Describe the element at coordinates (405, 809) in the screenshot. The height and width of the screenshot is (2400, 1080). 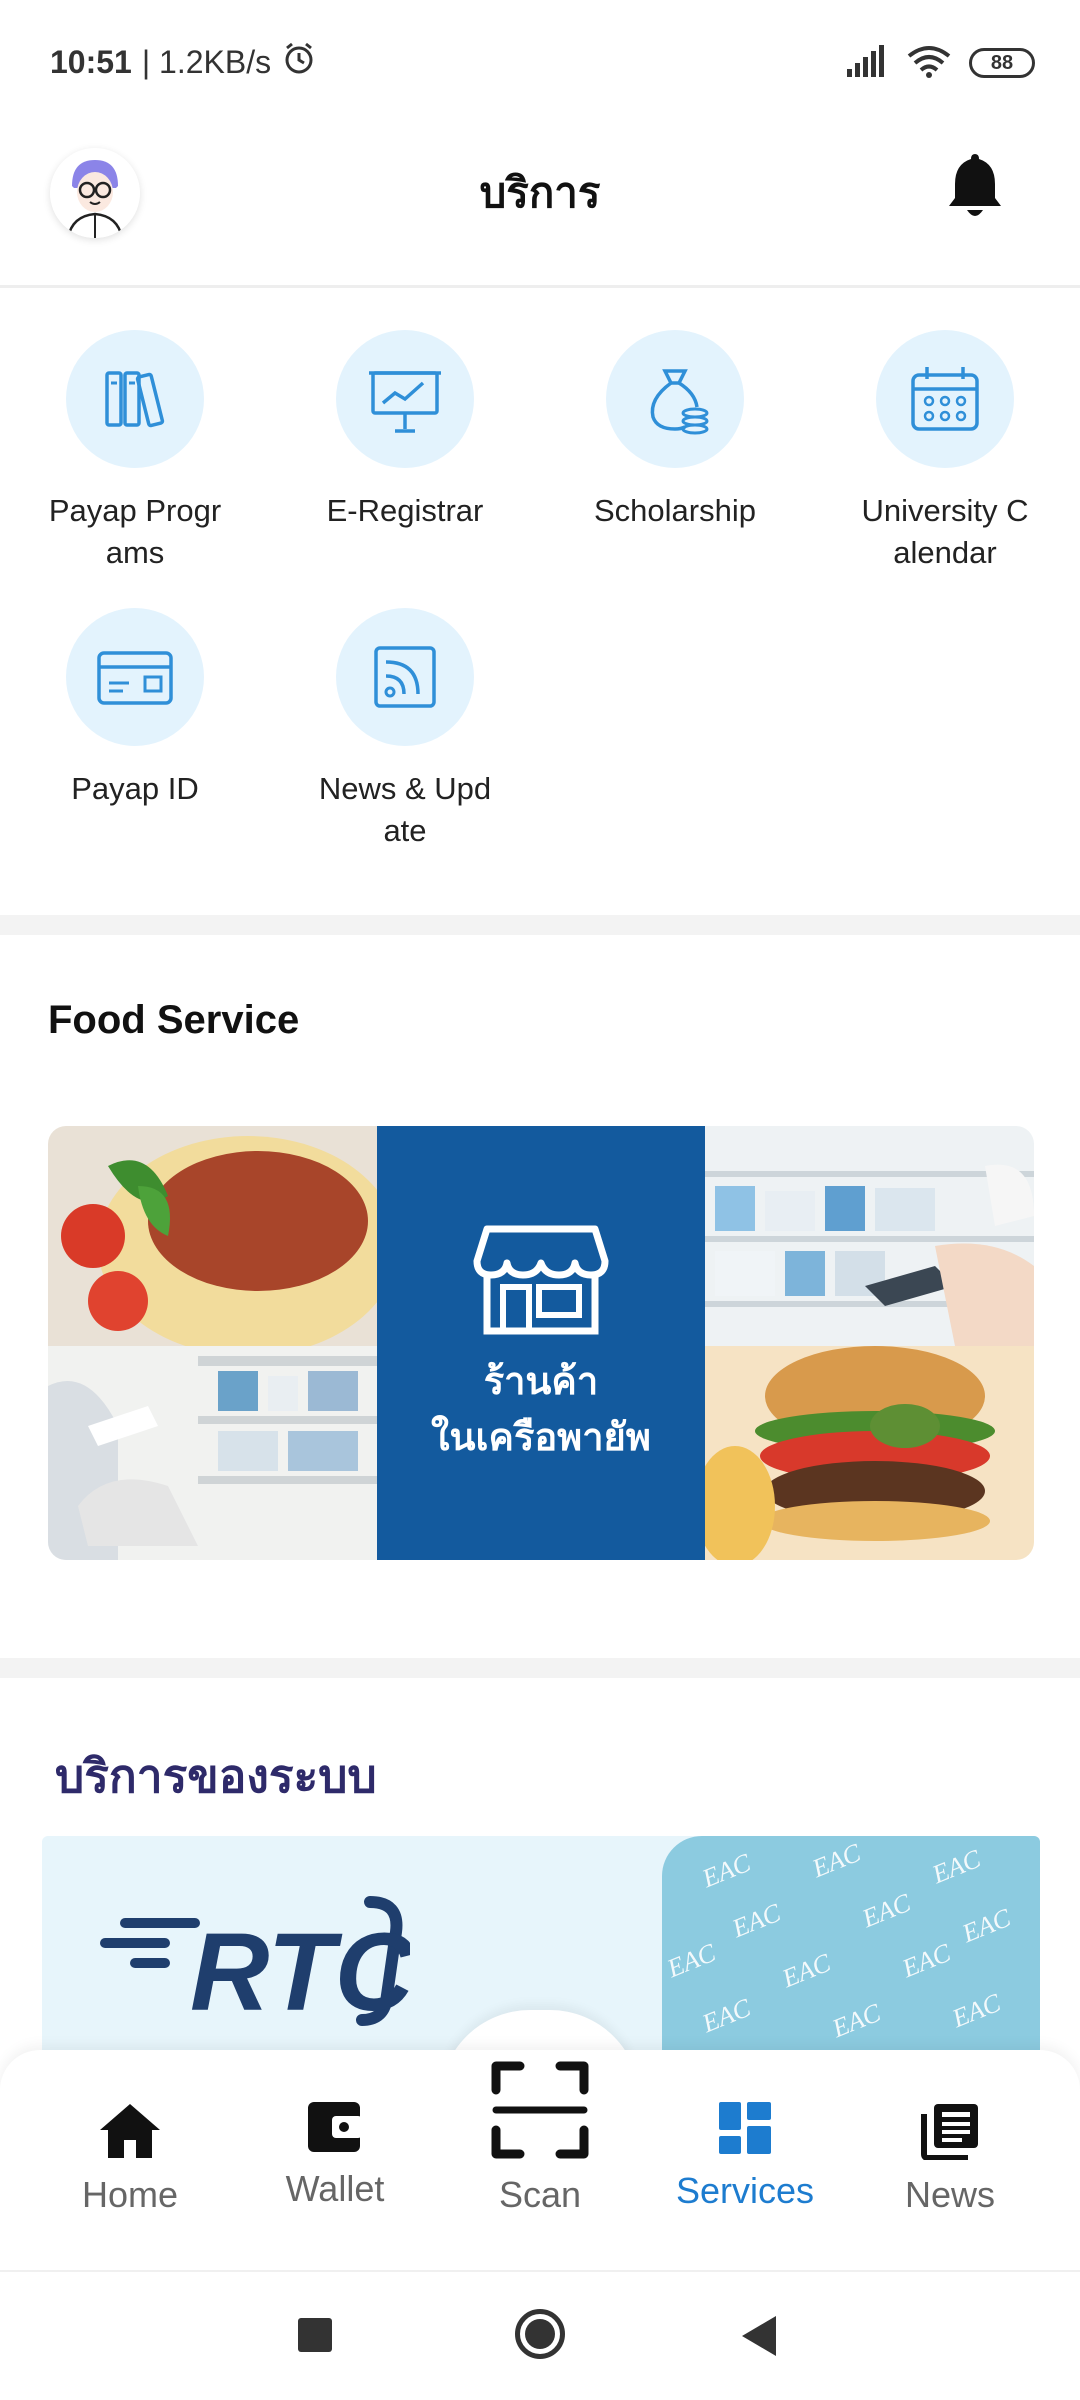
I see `service-label: News & Update` at that location.